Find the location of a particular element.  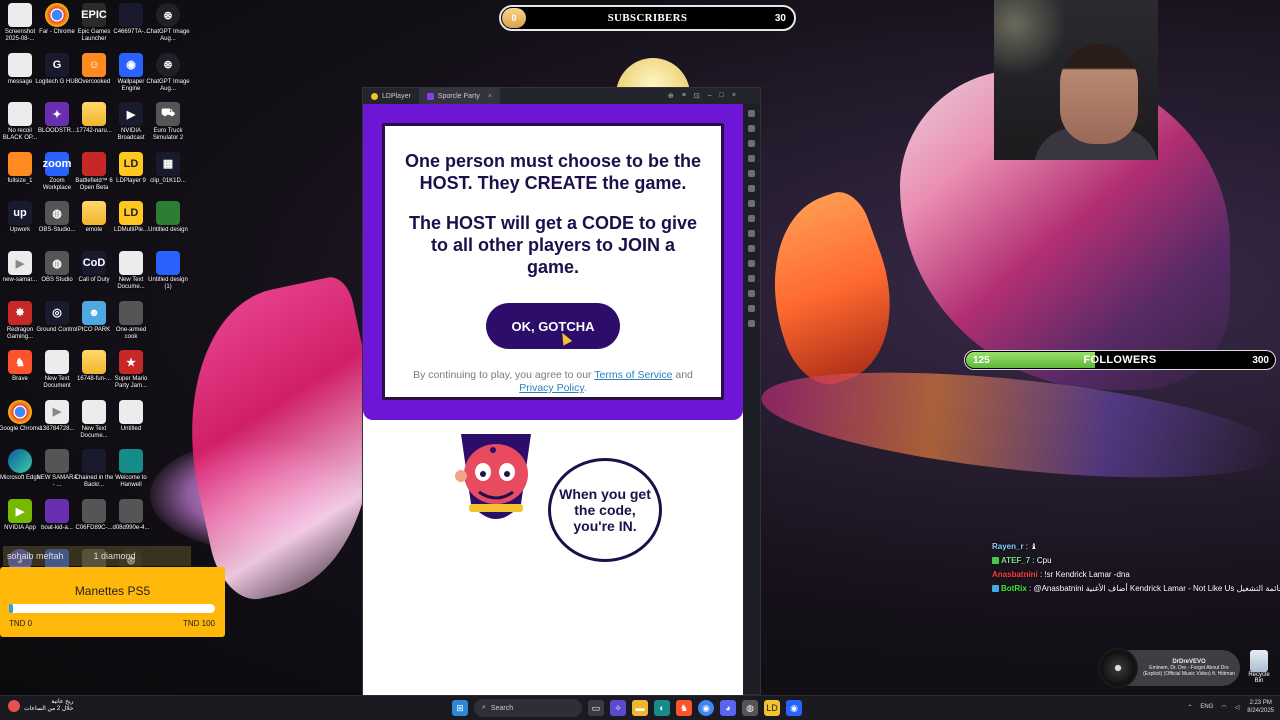

recycle-bin: Recycle Bin is located at coordinates (1259, 667).